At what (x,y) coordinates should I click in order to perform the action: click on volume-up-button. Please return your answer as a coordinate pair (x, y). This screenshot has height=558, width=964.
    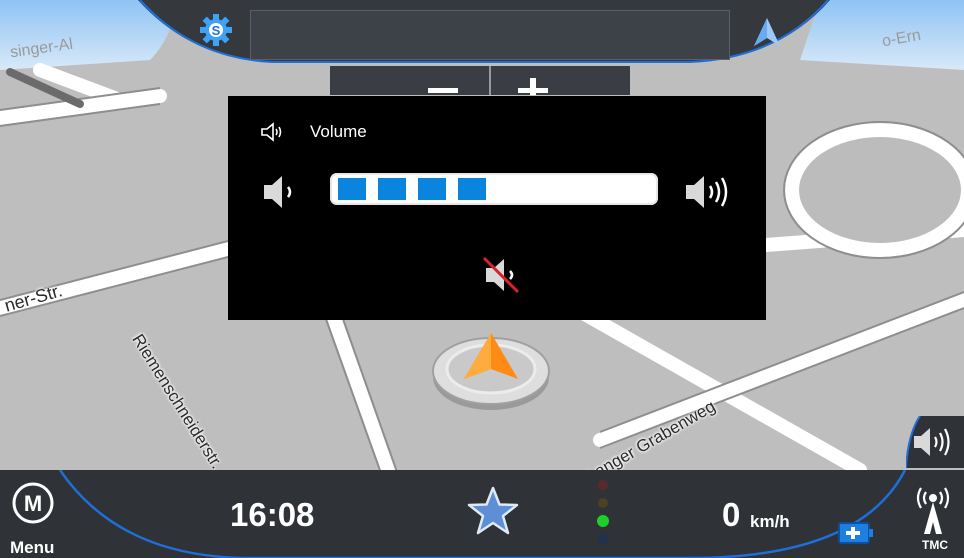
    Looking at the image, I should click on (712, 192).